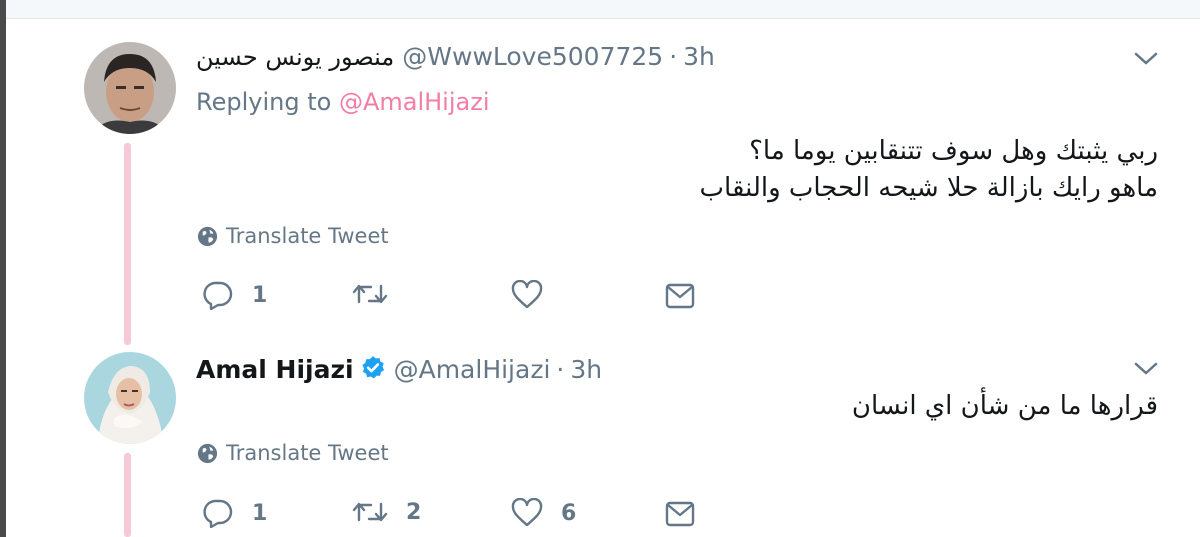  I want to click on tweet-text: قرارها ما من شأن اي انسان, so click(1005, 406).